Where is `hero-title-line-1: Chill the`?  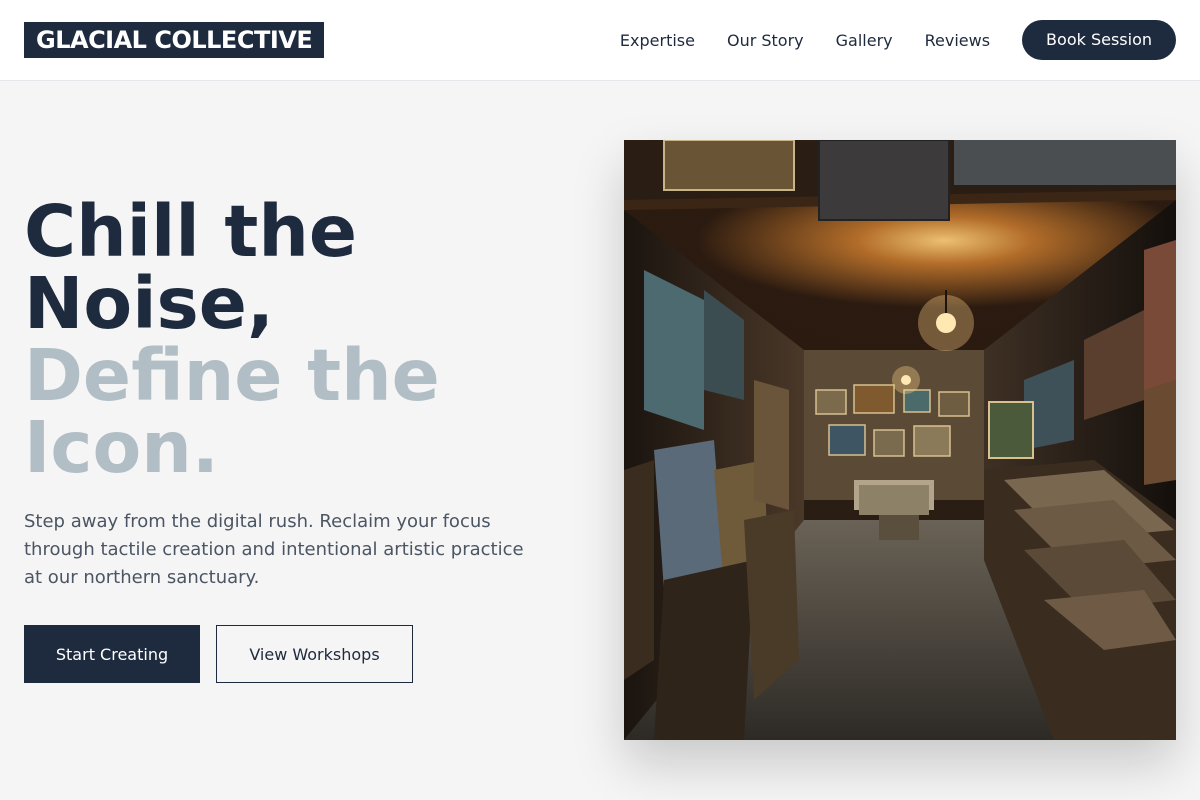 hero-title-line-1: Chill the is located at coordinates (191, 231).